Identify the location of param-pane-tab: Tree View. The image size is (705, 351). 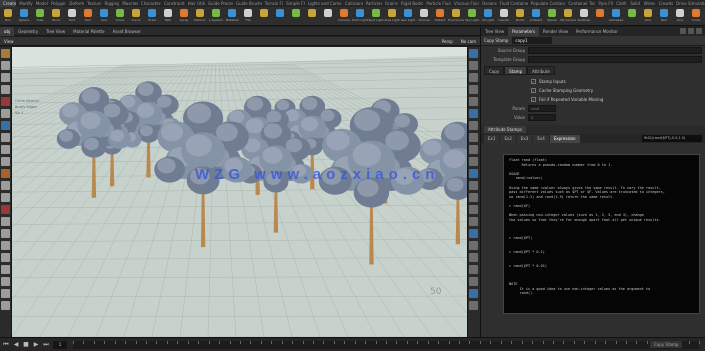
(494, 31).